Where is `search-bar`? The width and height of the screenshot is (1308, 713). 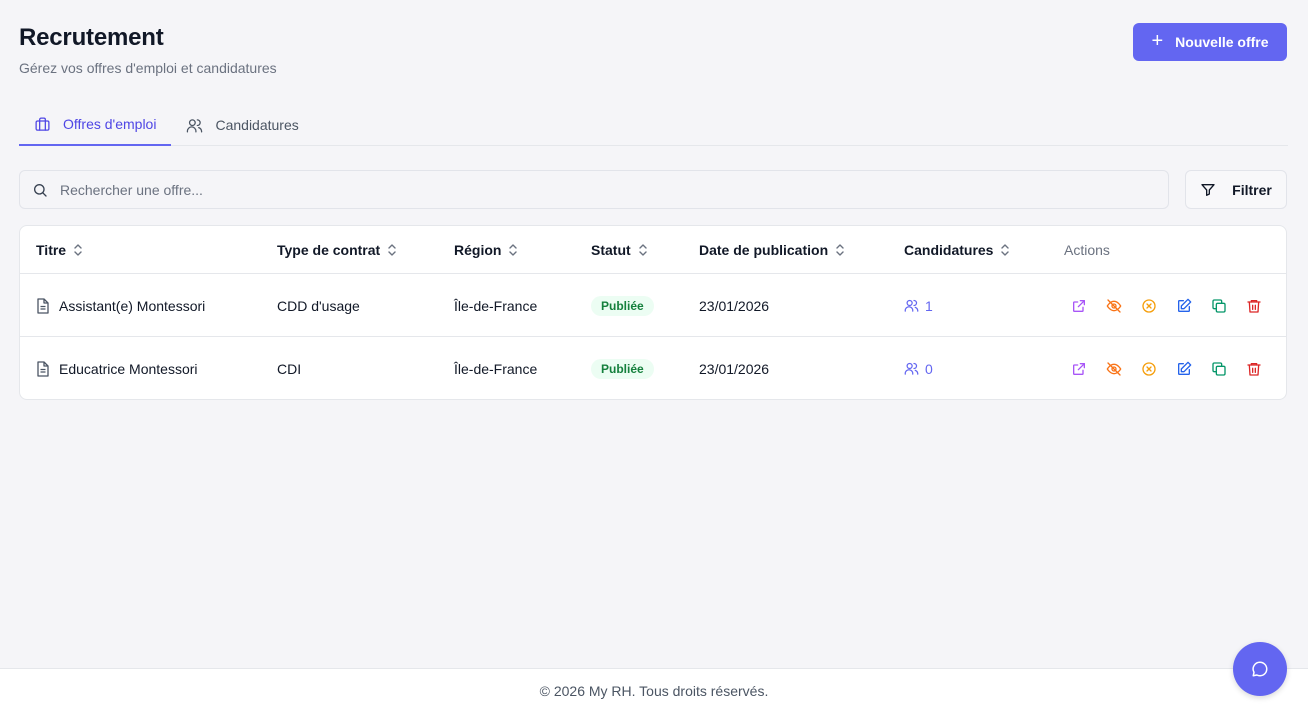 search-bar is located at coordinates (594, 189).